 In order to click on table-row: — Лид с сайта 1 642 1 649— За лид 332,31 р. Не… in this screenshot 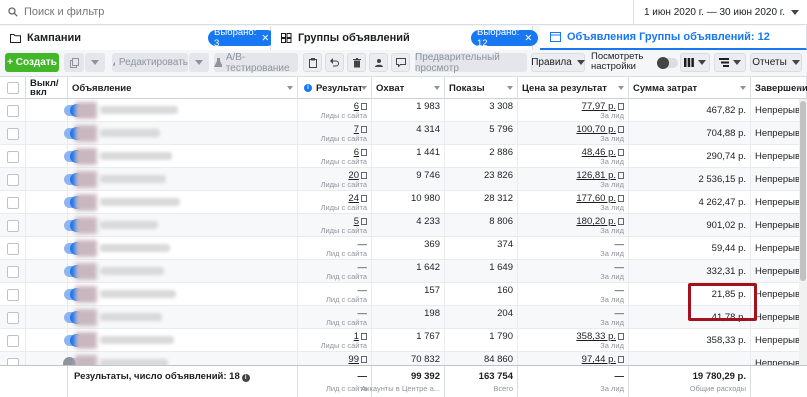, I will do `click(403, 271)`.